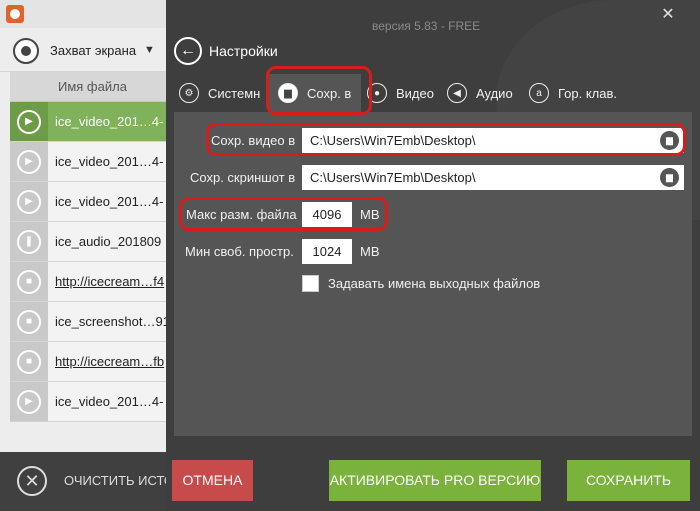 Image resolution: width=700 pixels, height=511 pixels. What do you see at coordinates (239, 251) in the screenshot?
I see `min-free-space-label: Мин своб. простр.` at bounding box center [239, 251].